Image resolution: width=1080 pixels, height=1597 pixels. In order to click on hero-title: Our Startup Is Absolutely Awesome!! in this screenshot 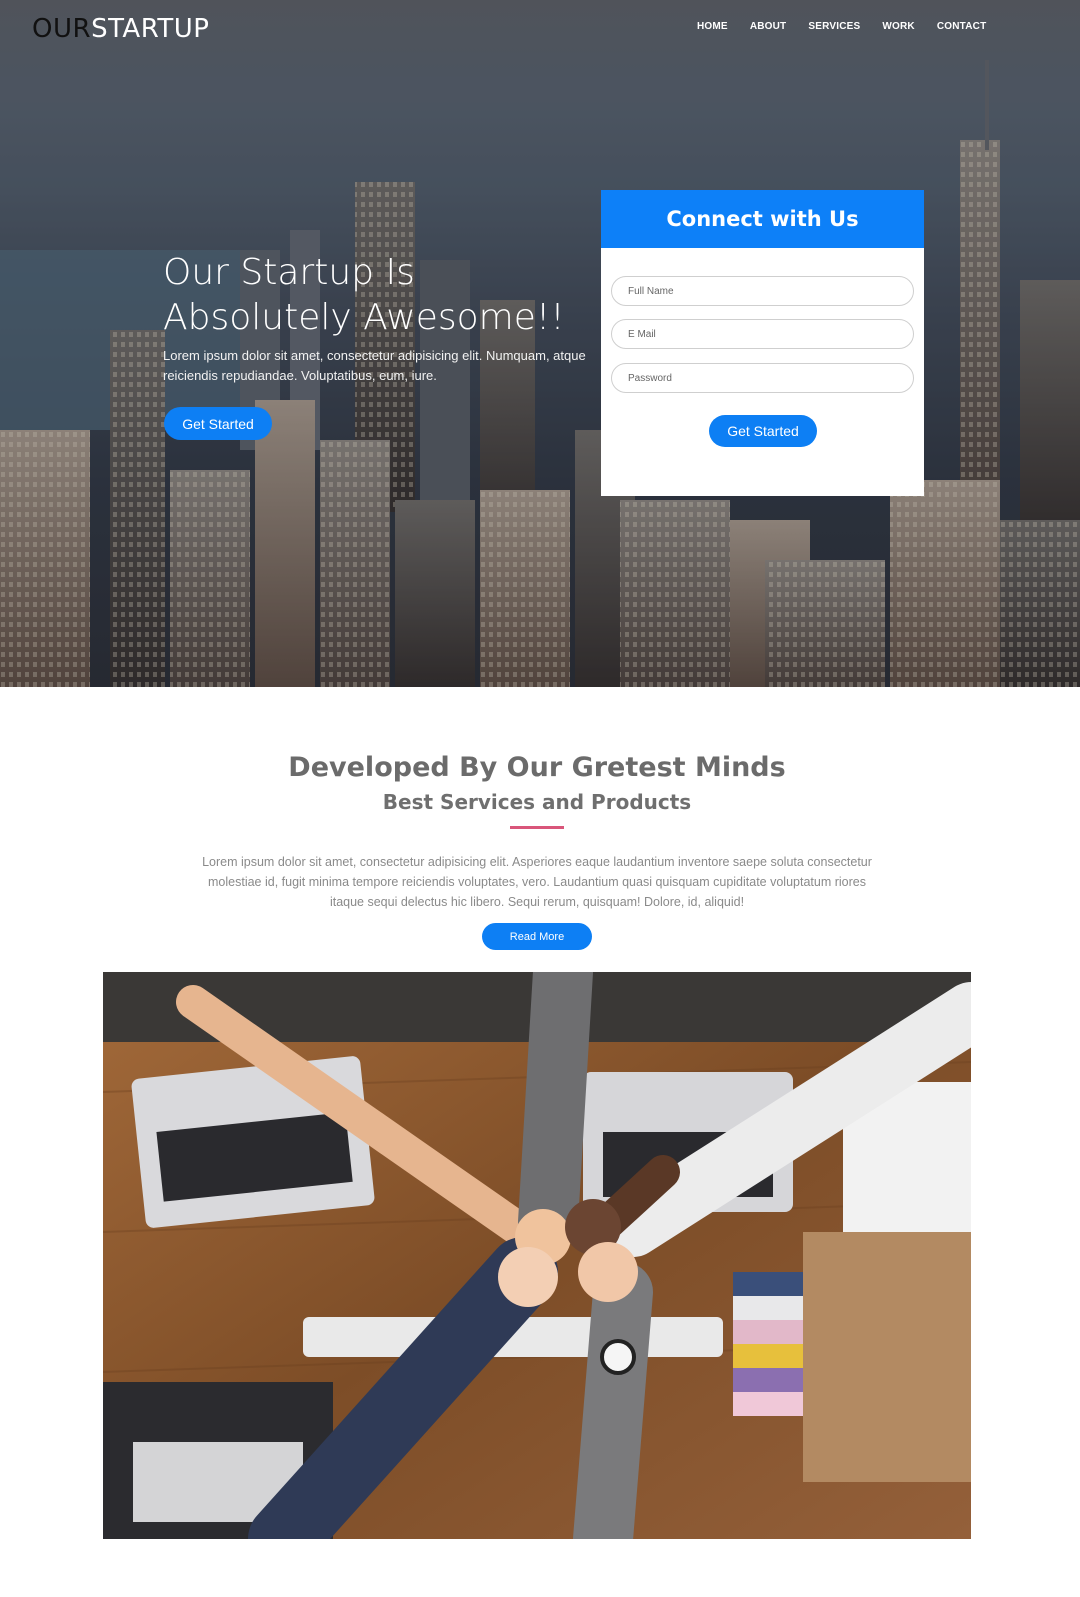, I will do `click(364, 295)`.